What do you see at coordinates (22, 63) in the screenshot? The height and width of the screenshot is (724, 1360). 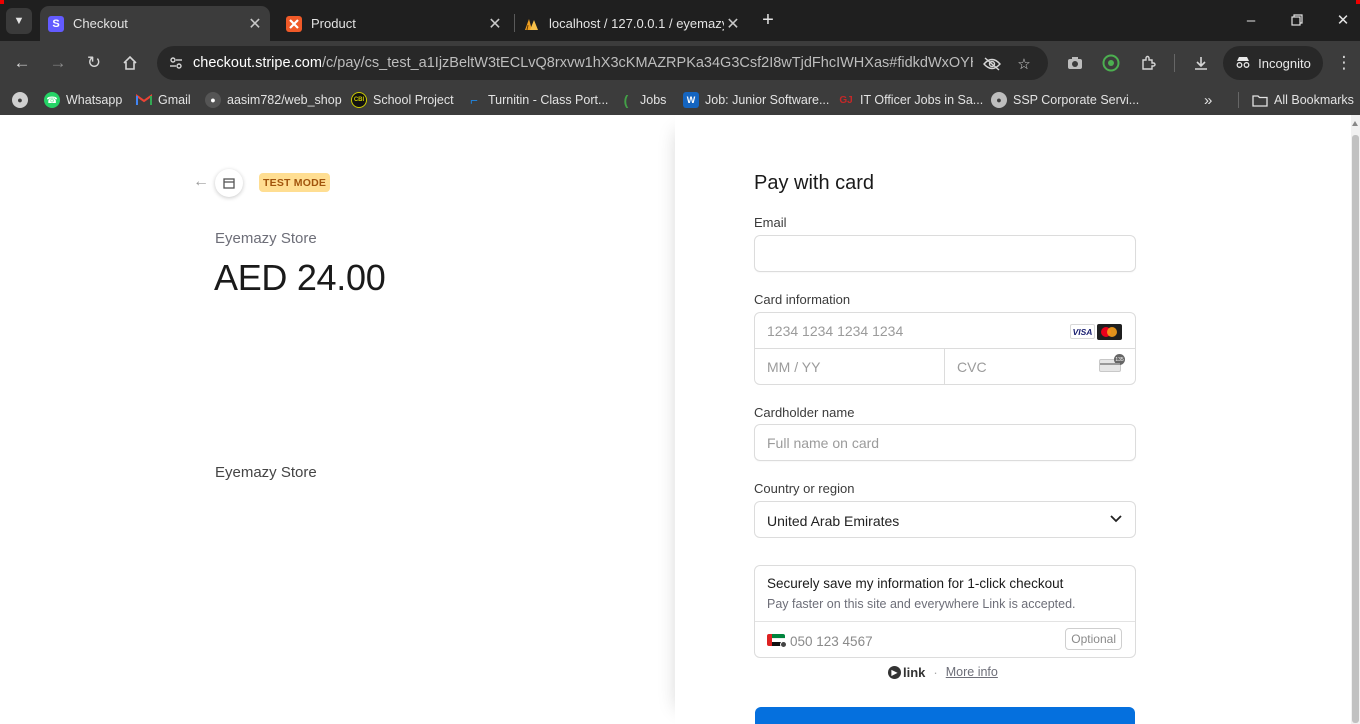 I see `back-icon: ←` at bounding box center [22, 63].